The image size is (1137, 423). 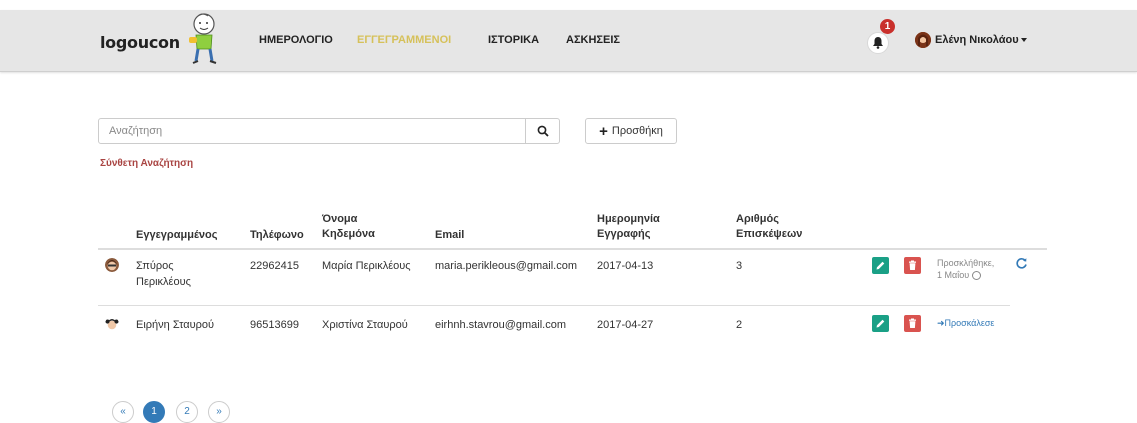 What do you see at coordinates (637, 131) in the screenshot?
I see `add-button-label: Προσθήκη` at bounding box center [637, 131].